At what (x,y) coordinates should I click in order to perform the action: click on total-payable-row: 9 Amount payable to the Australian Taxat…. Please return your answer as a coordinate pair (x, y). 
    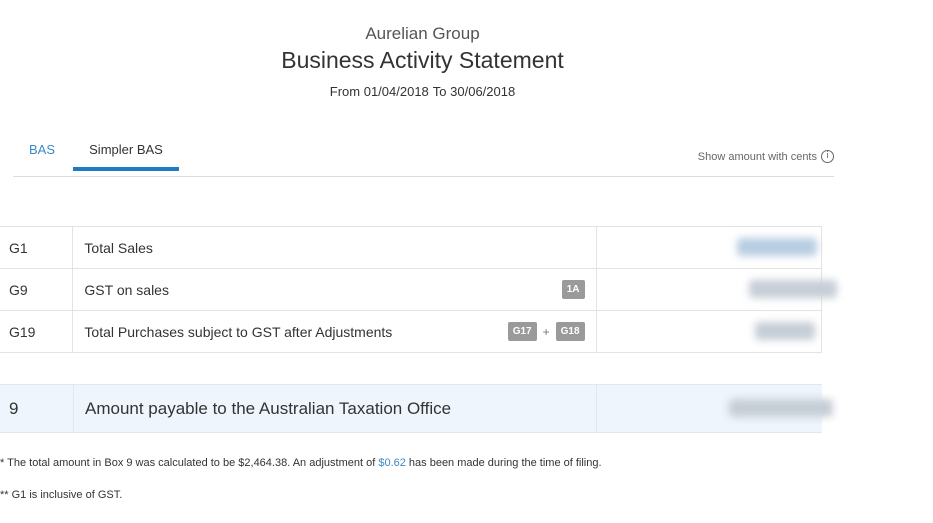
    Looking at the image, I should click on (416, 408).